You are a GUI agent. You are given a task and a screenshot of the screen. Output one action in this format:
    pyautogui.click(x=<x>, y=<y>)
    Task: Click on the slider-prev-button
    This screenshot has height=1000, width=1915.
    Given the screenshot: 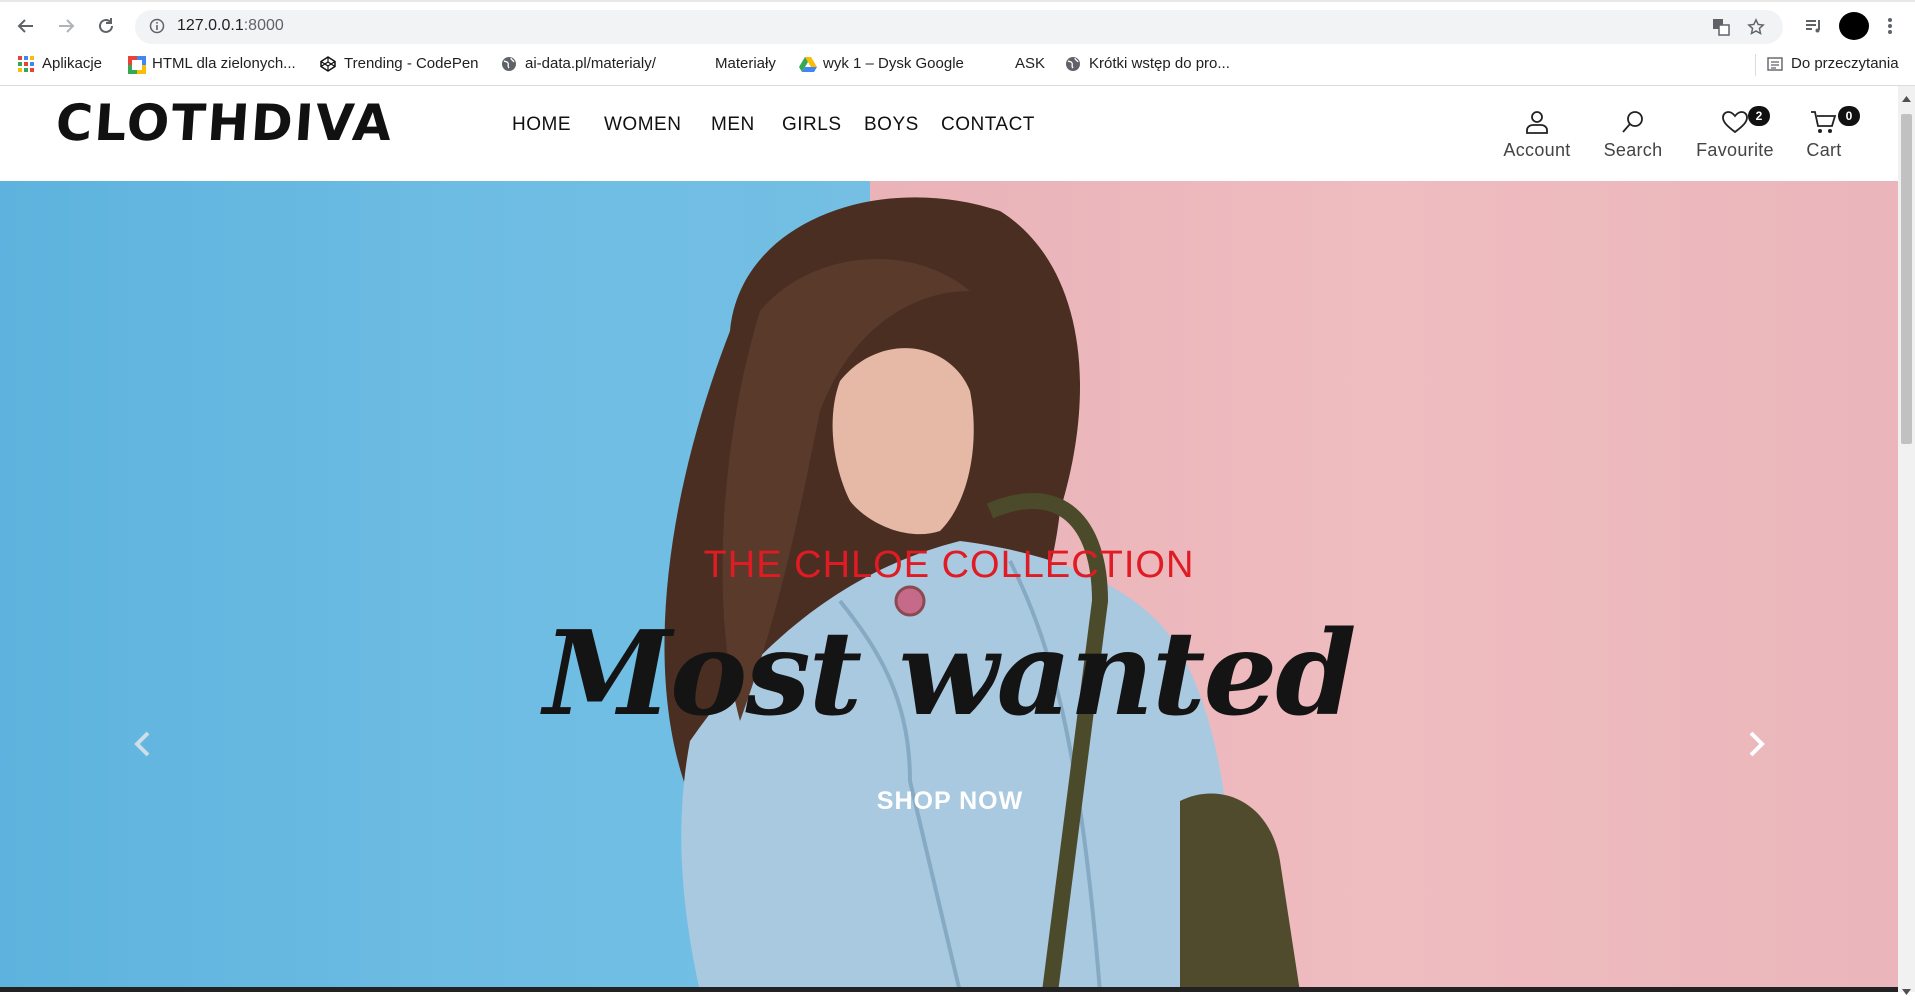 What is the action you would take?
    pyautogui.click(x=142, y=746)
    